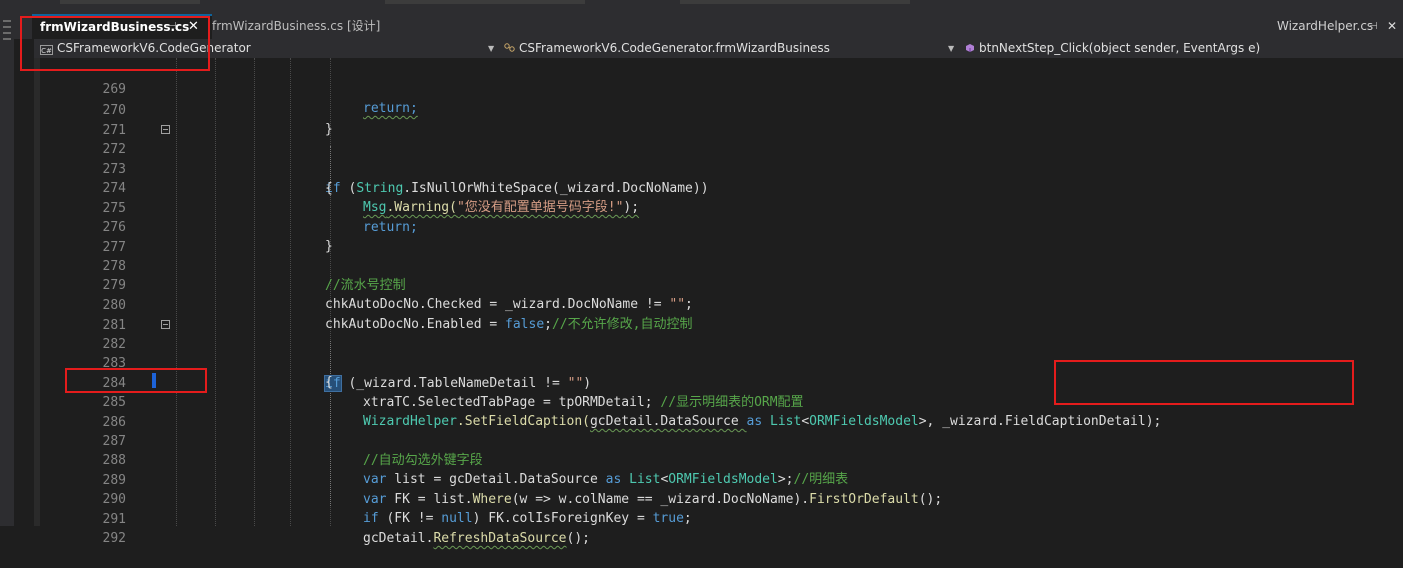 The height and width of the screenshot is (568, 1403). I want to click on left-toolbox-strip, so click(7, 270).